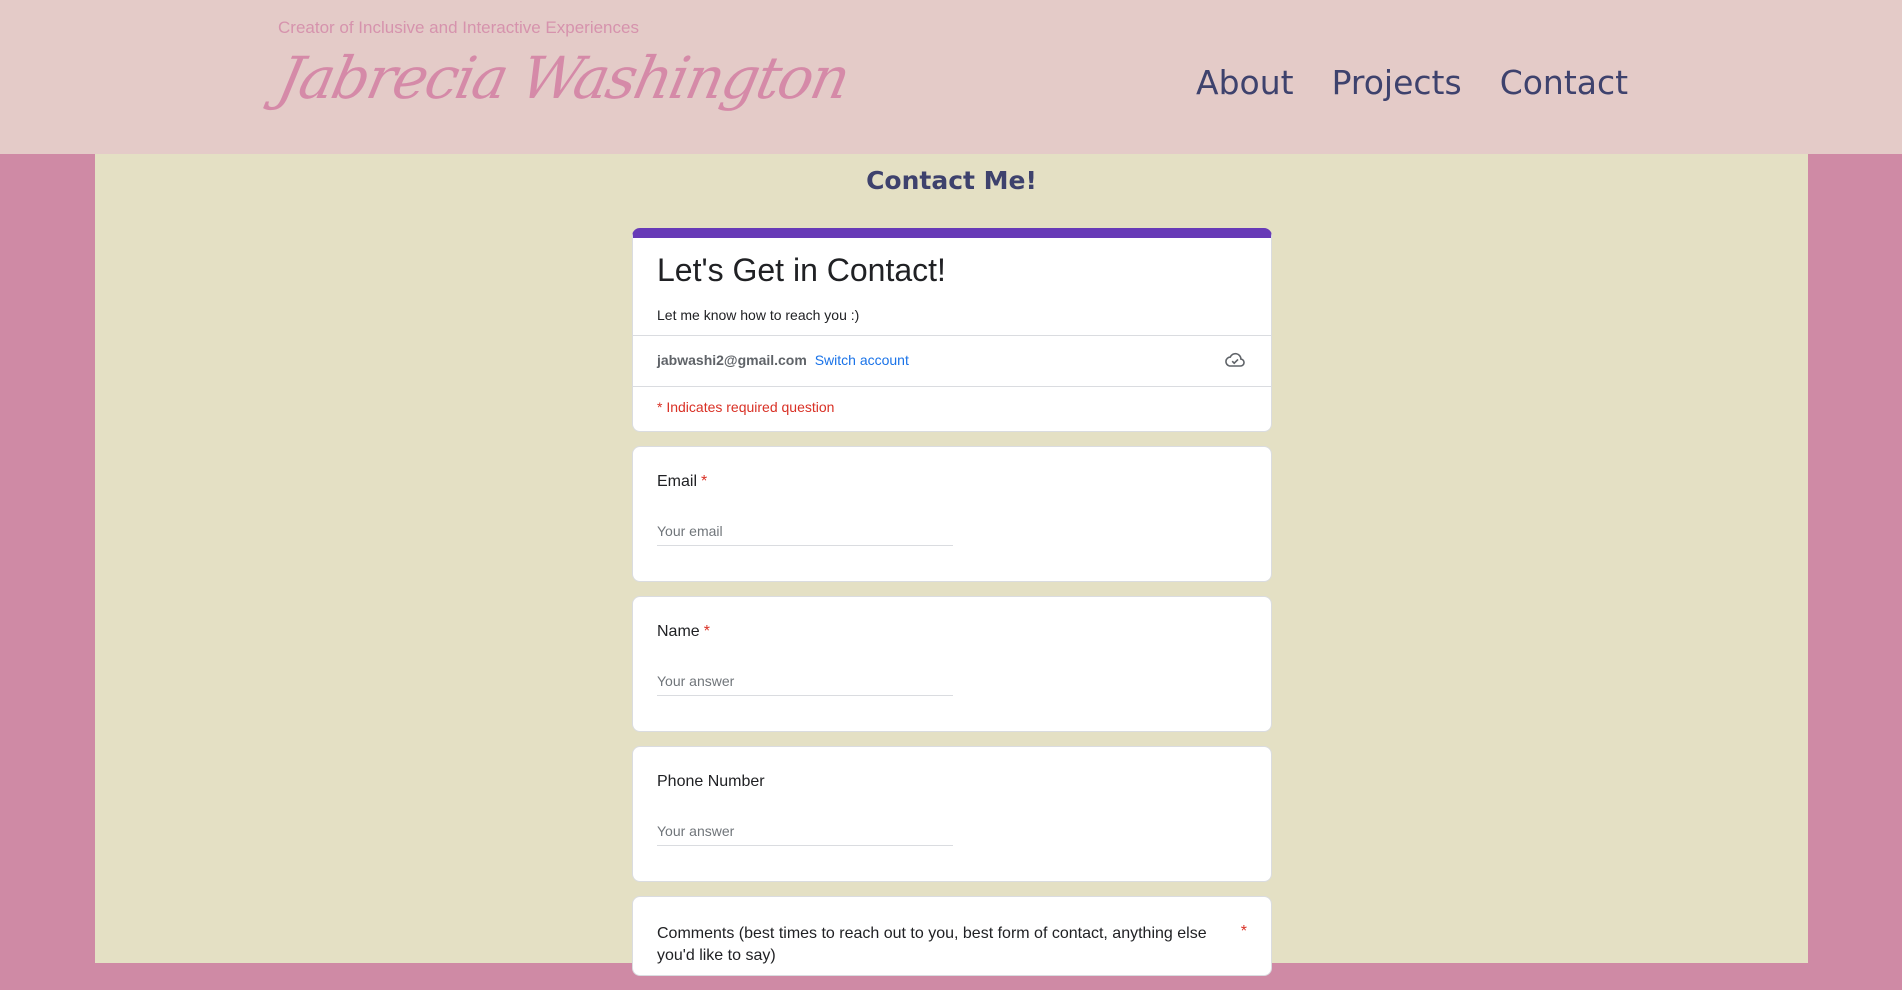  I want to click on email-field, so click(805, 534).